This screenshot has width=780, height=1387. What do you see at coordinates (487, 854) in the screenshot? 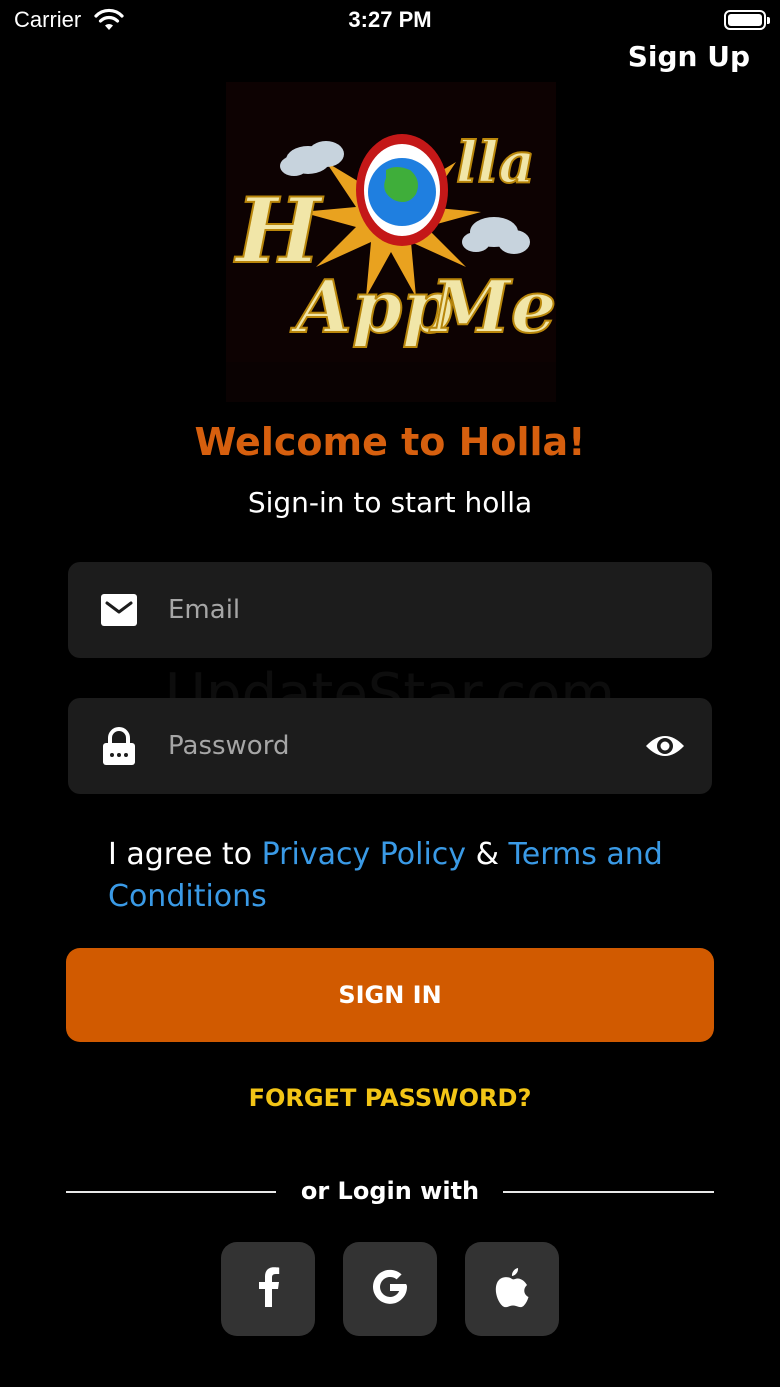
I see `agreement-joiner: &` at bounding box center [487, 854].